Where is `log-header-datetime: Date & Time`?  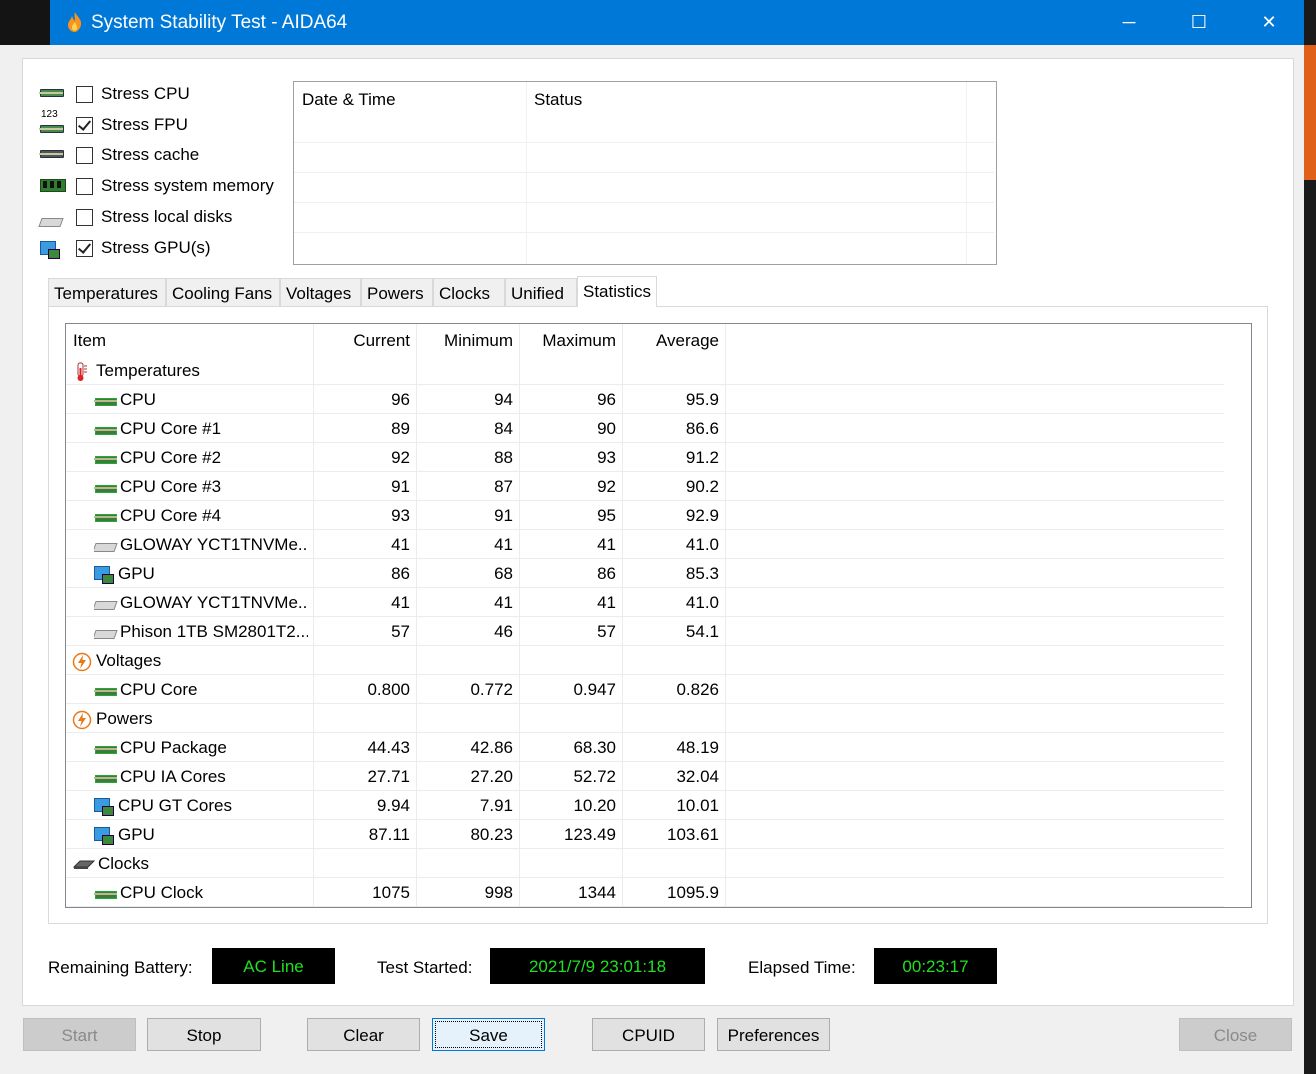
log-header-datetime: Date & Time is located at coordinates (410, 97).